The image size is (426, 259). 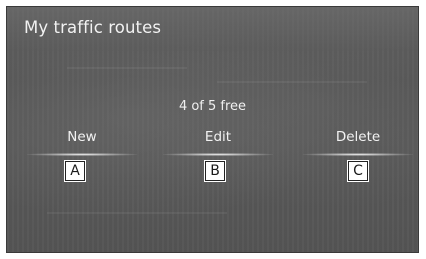 I want to click on new-button-label: New, so click(x=82, y=137).